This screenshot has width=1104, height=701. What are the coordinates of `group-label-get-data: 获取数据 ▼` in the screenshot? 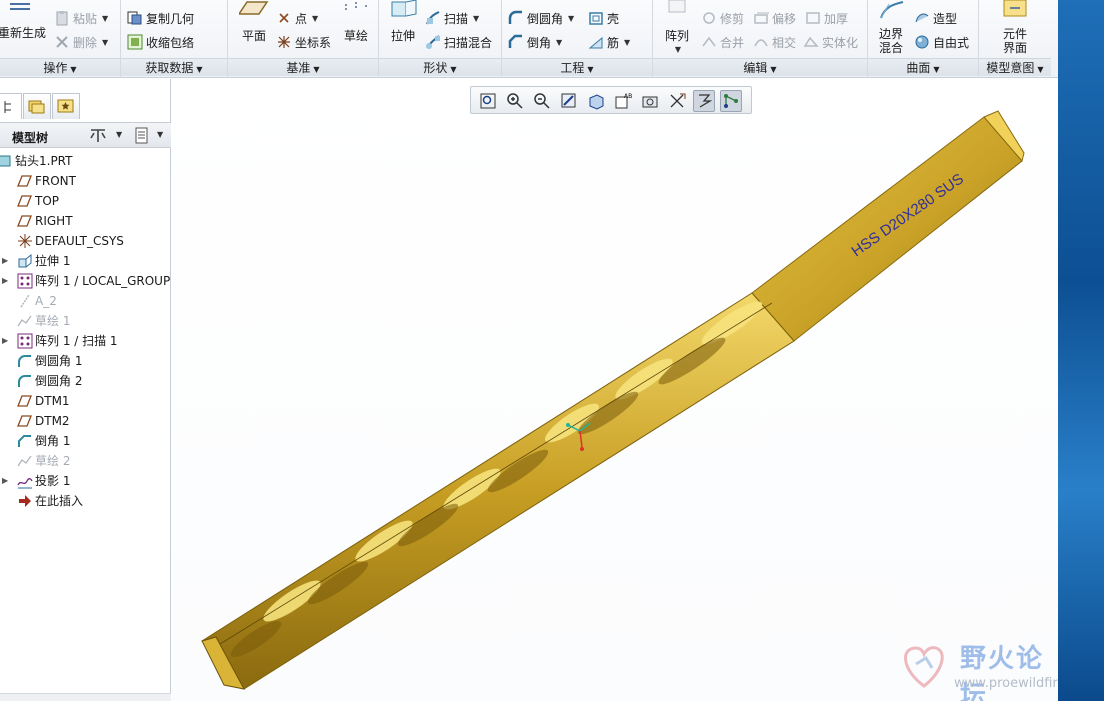 It's located at (174, 67).